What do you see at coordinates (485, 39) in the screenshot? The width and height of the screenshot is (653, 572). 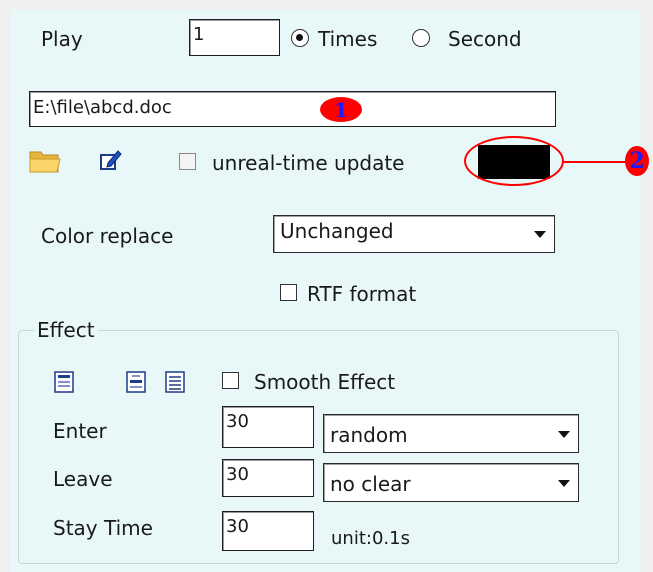 I see `radio-second-label: Second` at bounding box center [485, 39].